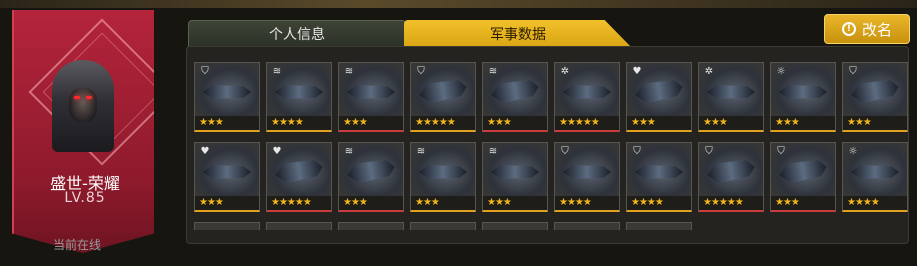  I want to click on card: ☼ ★★★★, so click(875, 177).